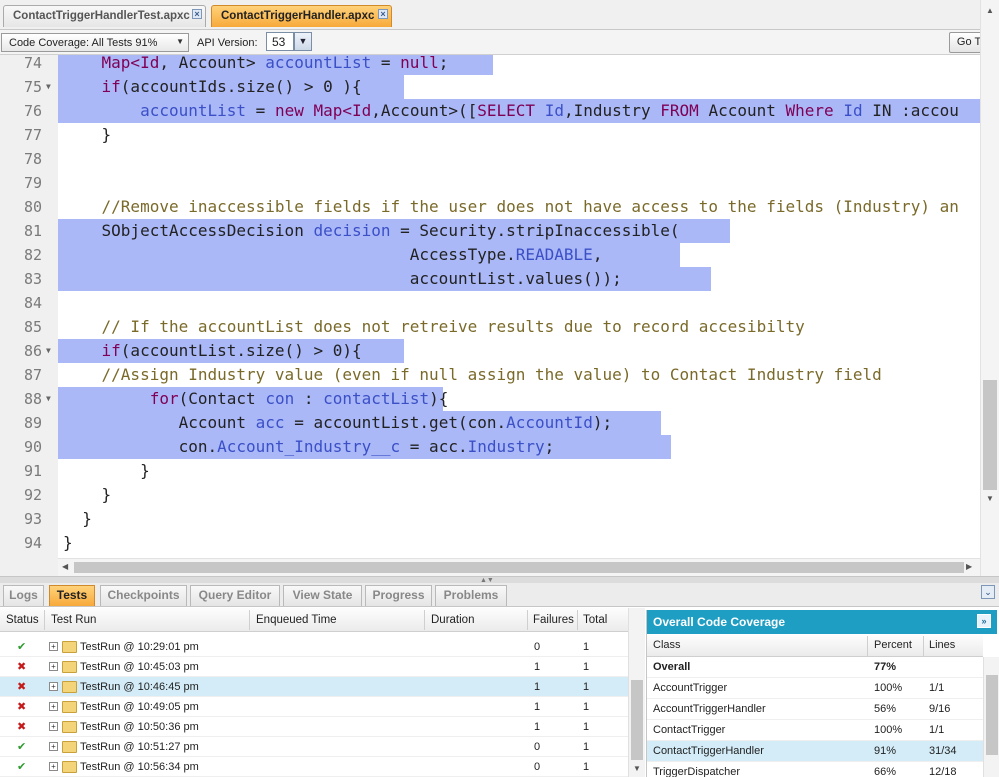 The width and height of the screenshot is (999, 777). What do you see at coordinates (815, 667) in the screenshot?
I see `coverage-row: Overall 77%` at bounding box center [815, 667].